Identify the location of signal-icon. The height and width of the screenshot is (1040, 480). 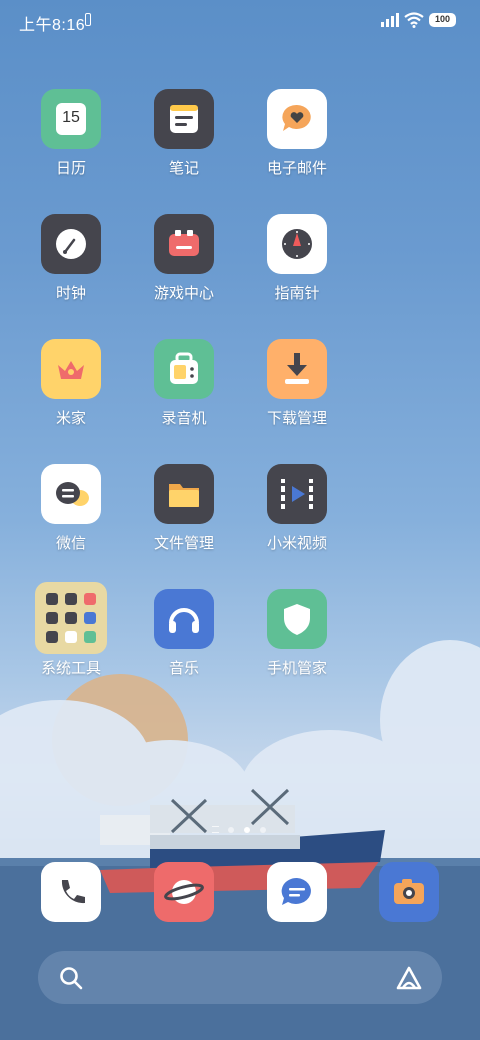
(390, 20).